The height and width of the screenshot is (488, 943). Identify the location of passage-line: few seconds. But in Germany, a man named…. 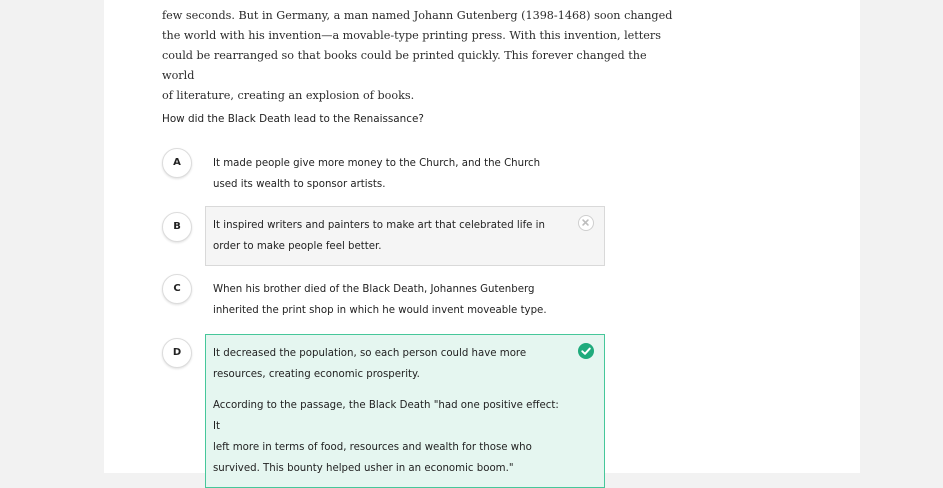
(417, 15).